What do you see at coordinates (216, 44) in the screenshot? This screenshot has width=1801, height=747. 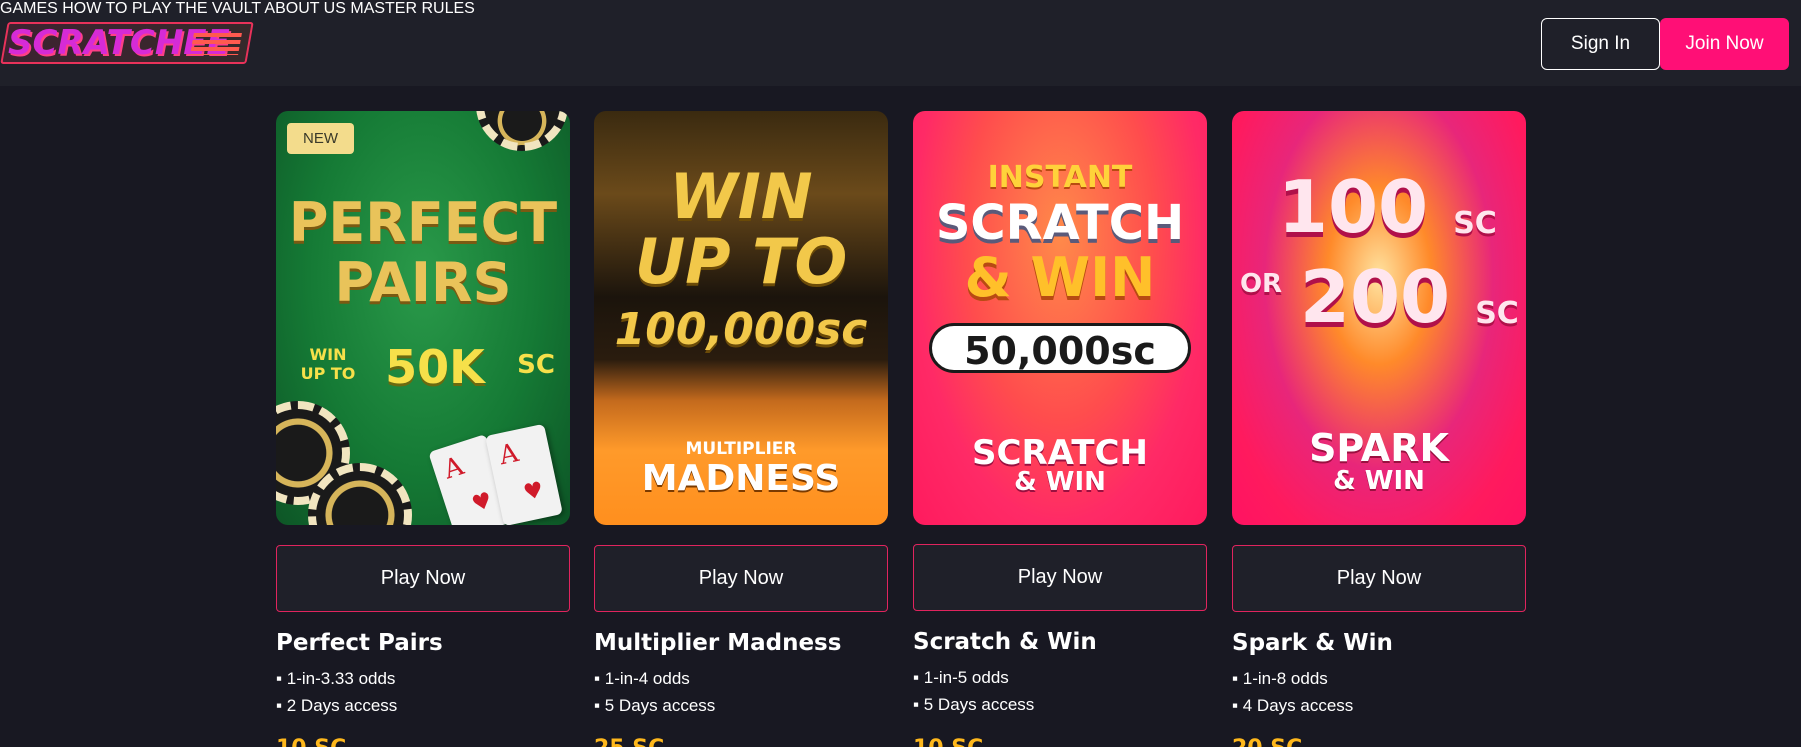 I see `logo-stripes-icon` at bounding box center [216, 44].